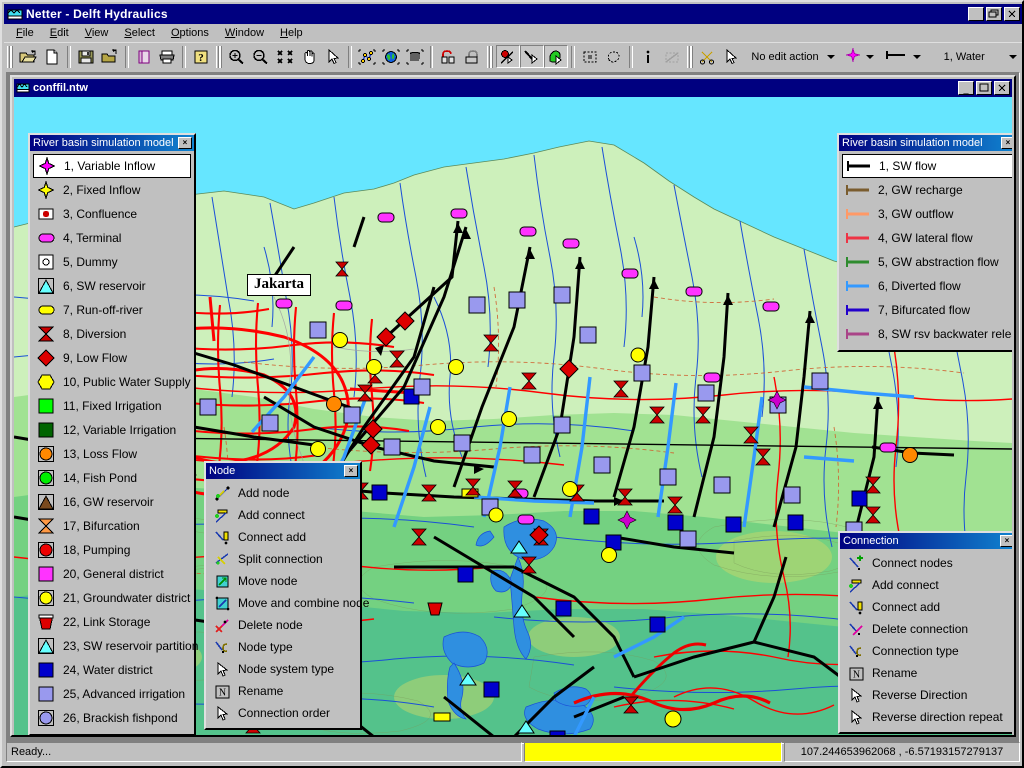  I want to click on node-style-dropdown-arrow, so click(870, 56).